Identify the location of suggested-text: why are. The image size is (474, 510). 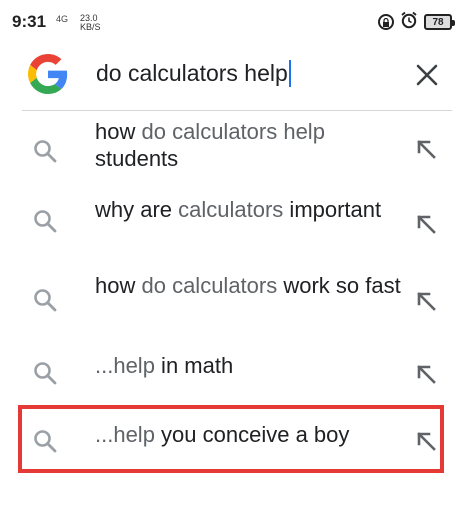
(137, 209).